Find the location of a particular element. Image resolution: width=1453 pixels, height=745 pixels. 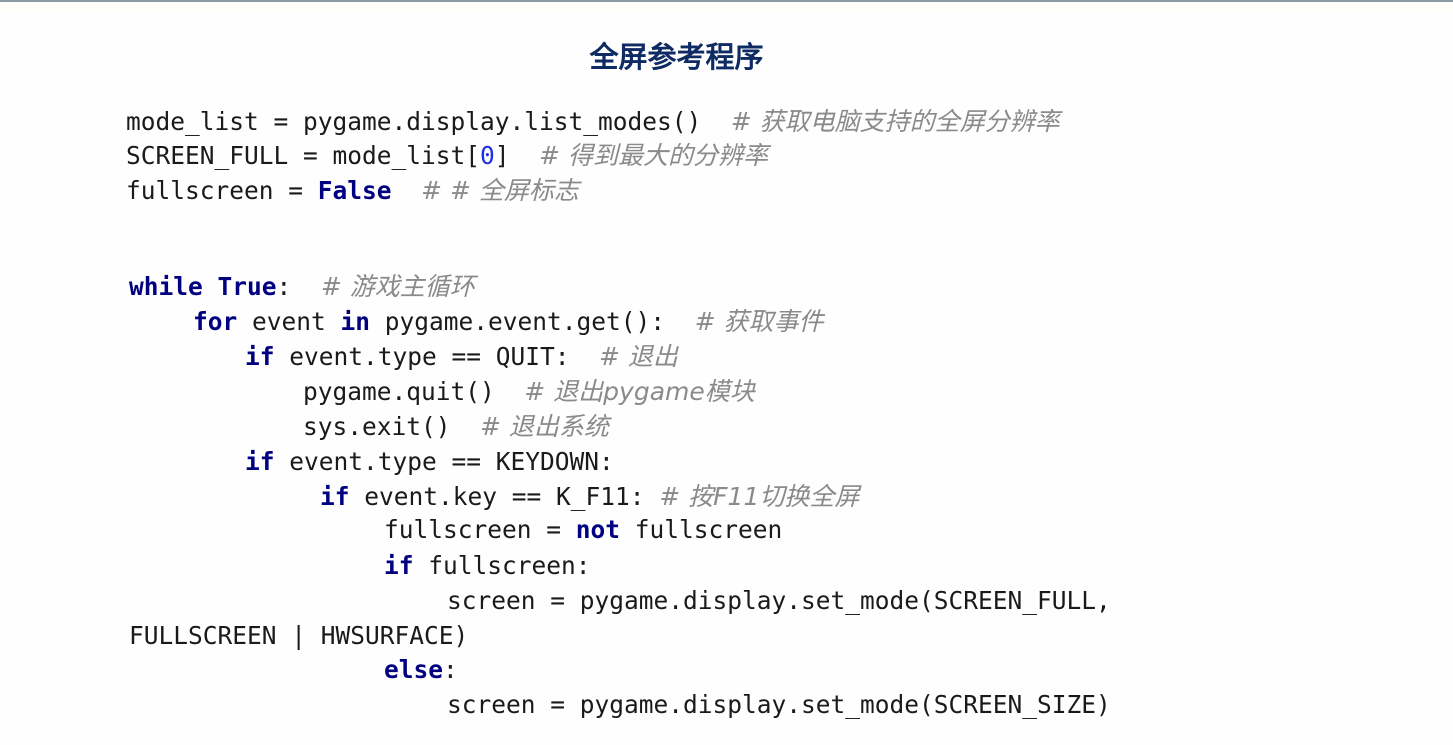

code-line: while True: # 游戏主循环 is located at coordinates (302, 287).